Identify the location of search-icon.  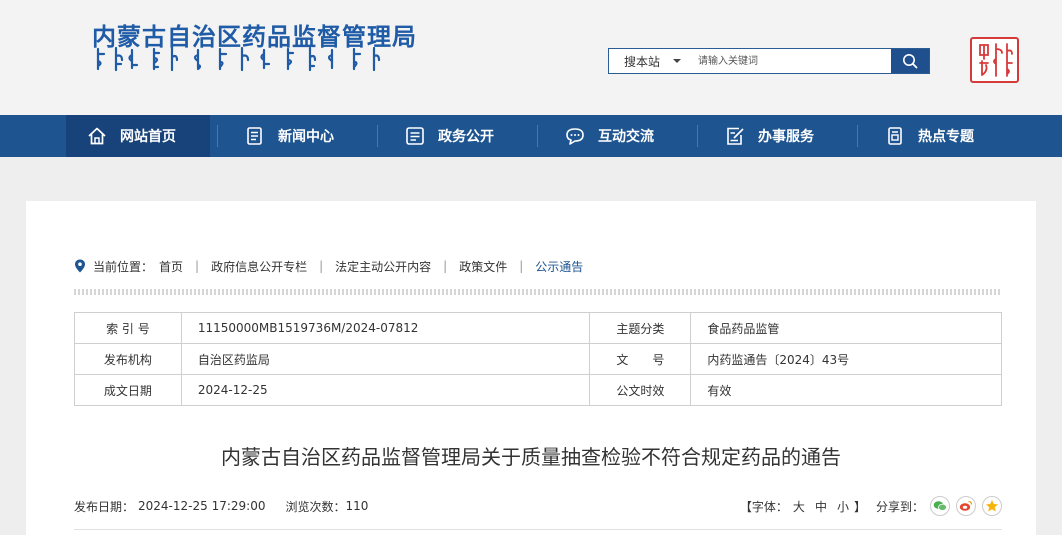
(910, 61).